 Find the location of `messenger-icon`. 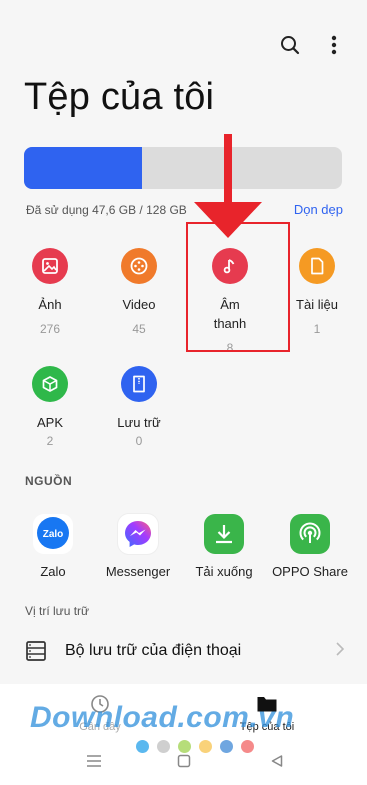

messenger-icon is located at coordinates (138, 534).